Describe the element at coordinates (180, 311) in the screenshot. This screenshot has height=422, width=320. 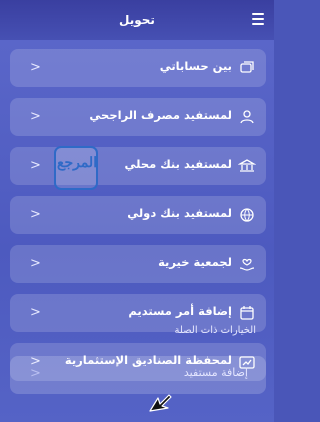
I see `transfer-option-label: إضافة أمر مستديم` at that location.